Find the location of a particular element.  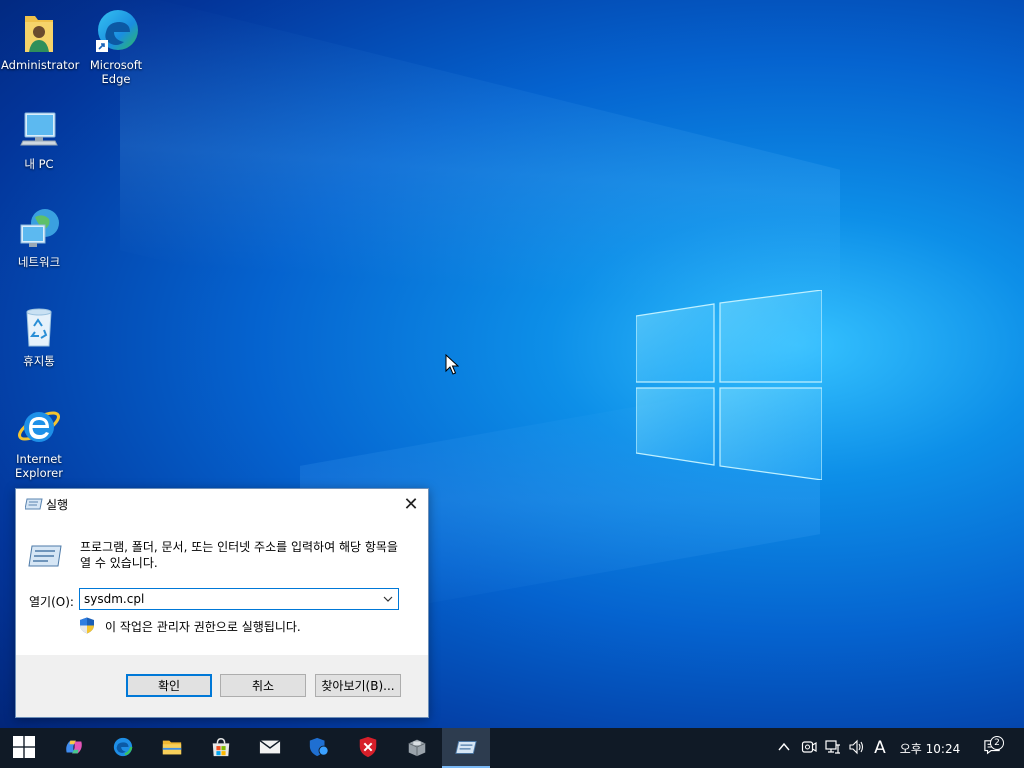

mail-icon is located at coordinates (270, 748).